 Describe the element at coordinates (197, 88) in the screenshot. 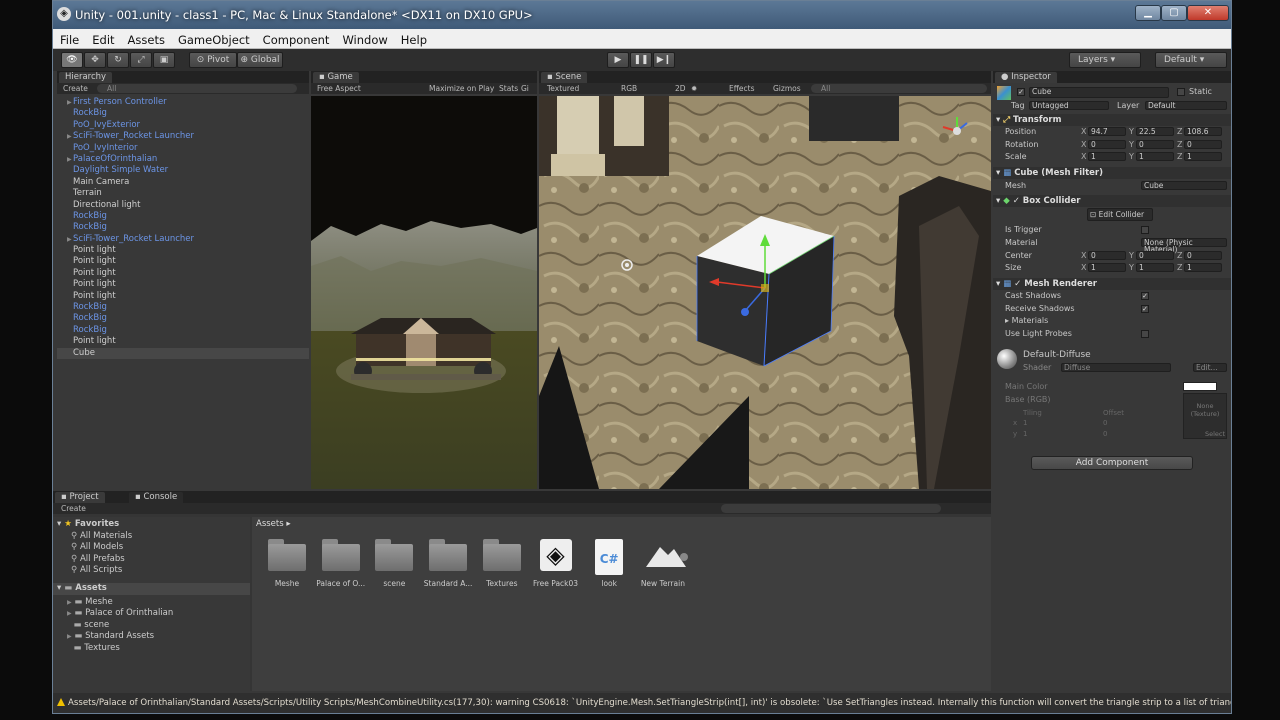

I see `hierarchy-search-input: All` at that location.